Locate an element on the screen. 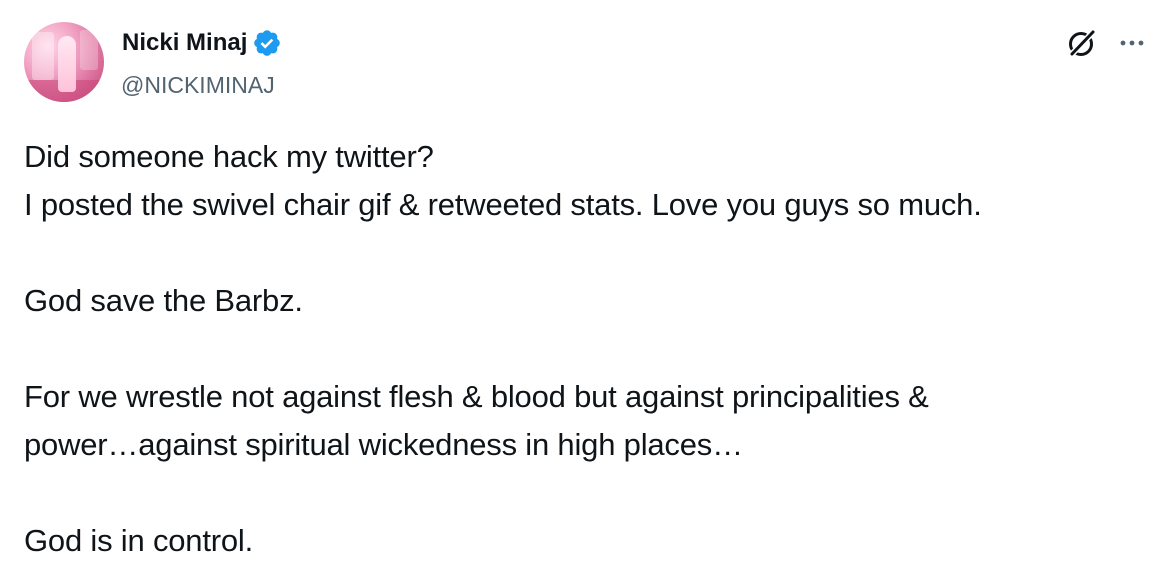  author-display-name: Nicki Minaj is located at coordinates (184, 43).